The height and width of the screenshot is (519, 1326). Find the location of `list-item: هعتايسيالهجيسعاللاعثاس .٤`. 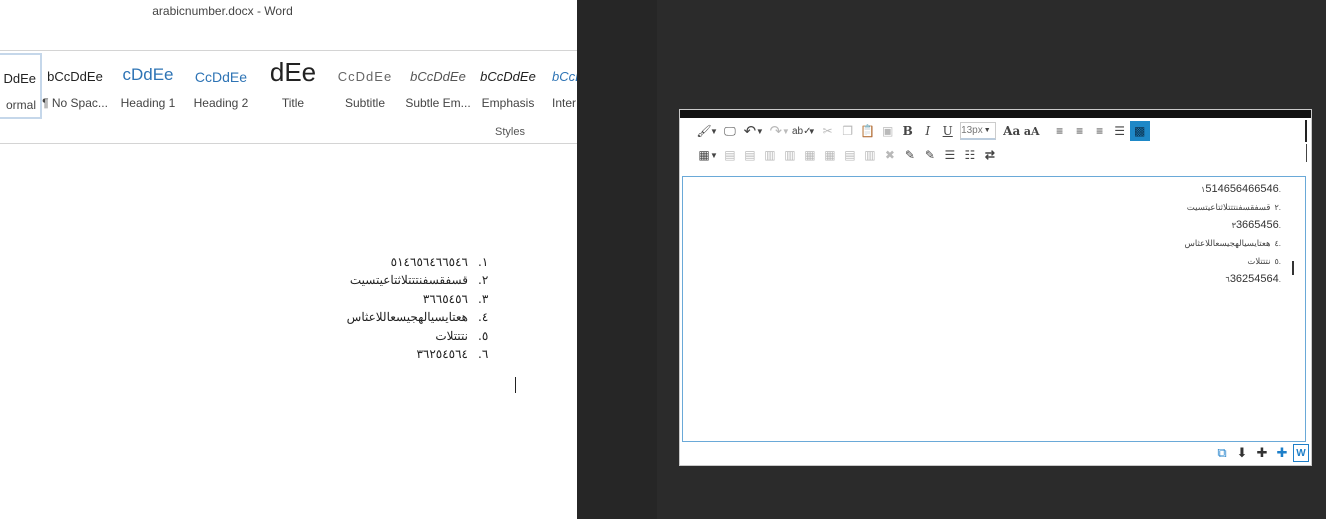

list-item: هعتايسيالهجيسعاللاعثاس .٤ is located at coordinates (400, 319).